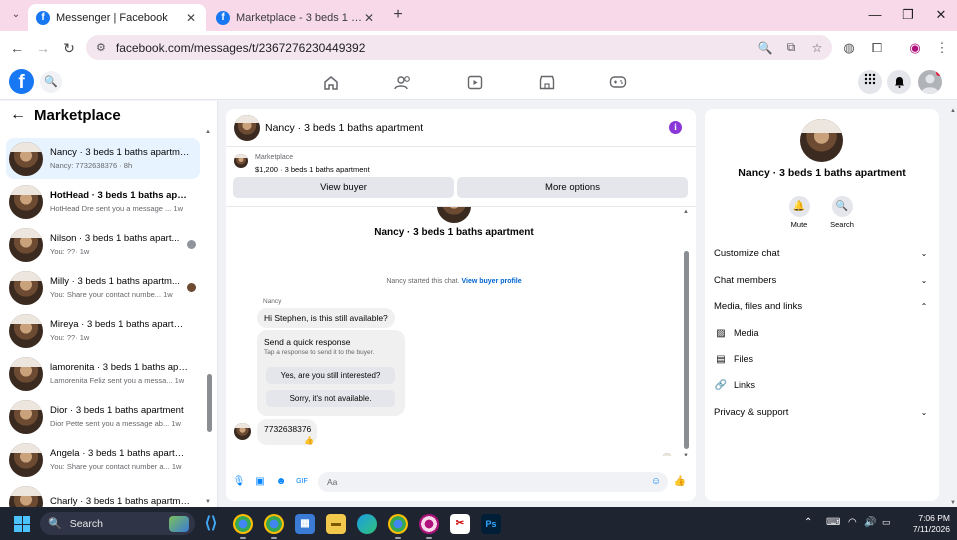  I want to click on message-input: Aa, so click(493, 482).